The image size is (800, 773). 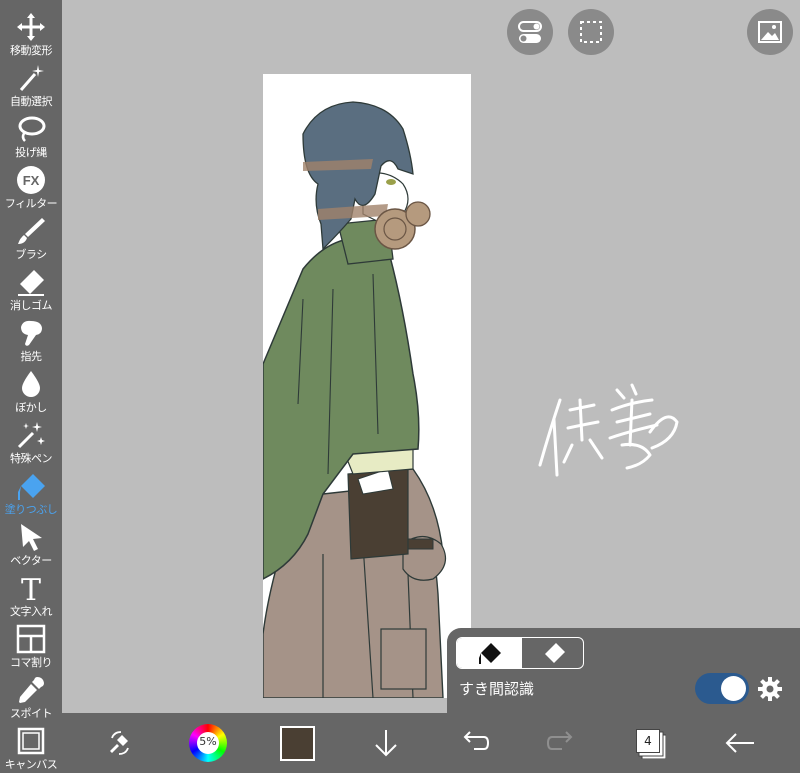 I want to click on text-tool-glyph: T, so click(x=31, y=588).